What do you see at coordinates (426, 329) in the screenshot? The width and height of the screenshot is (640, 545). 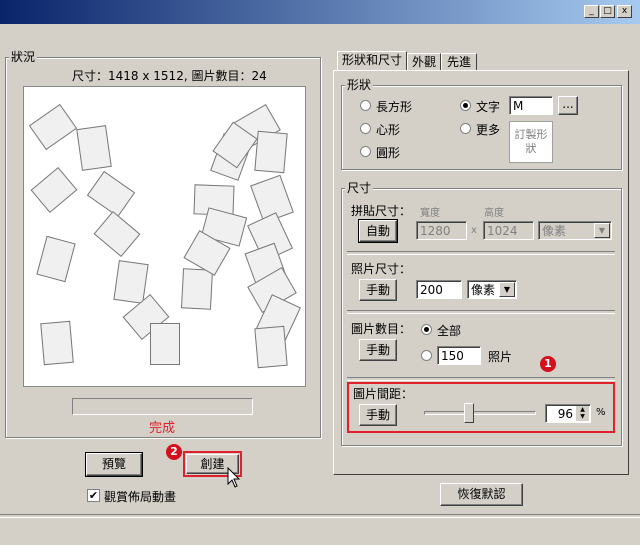 I see `image-count-all-radio` at bounding box center [426, 329].